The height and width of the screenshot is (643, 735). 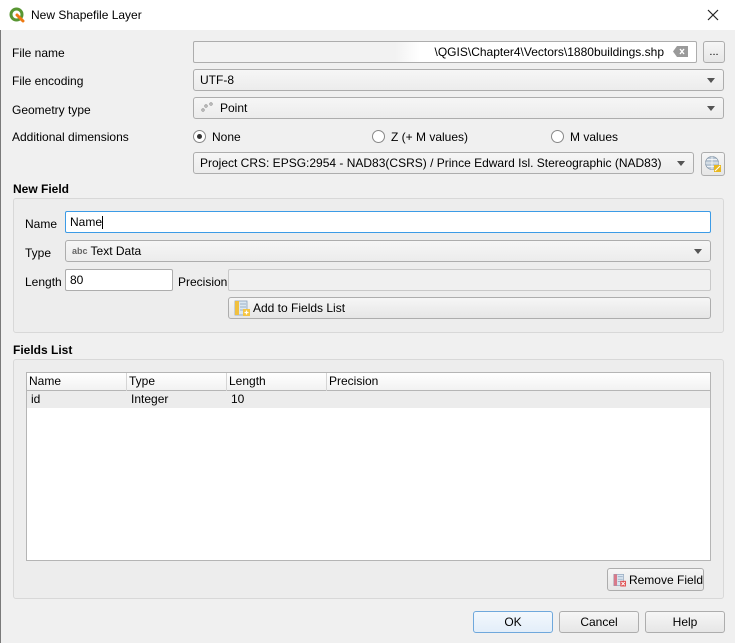 What do you see at coordinates (38, 253) in the screenshot?
I see `field-type-label: Type` at bounding box center [38, 253].